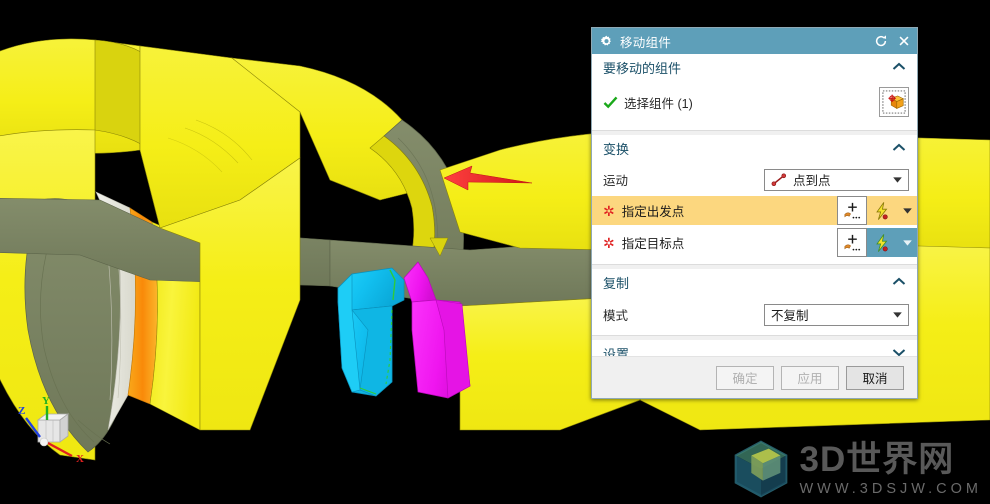  I want to click on motion-value: 点到点, so click(812, 181).